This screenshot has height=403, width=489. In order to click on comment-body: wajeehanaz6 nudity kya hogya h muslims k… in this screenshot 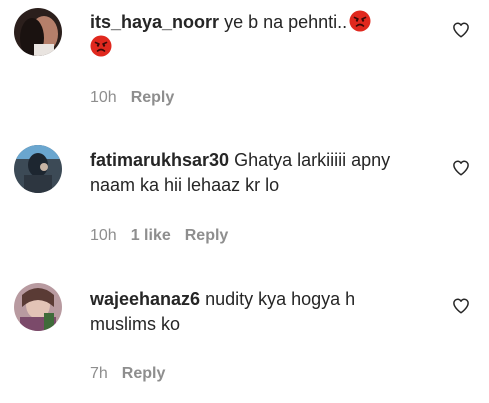, I will do `click(255, 312)`.